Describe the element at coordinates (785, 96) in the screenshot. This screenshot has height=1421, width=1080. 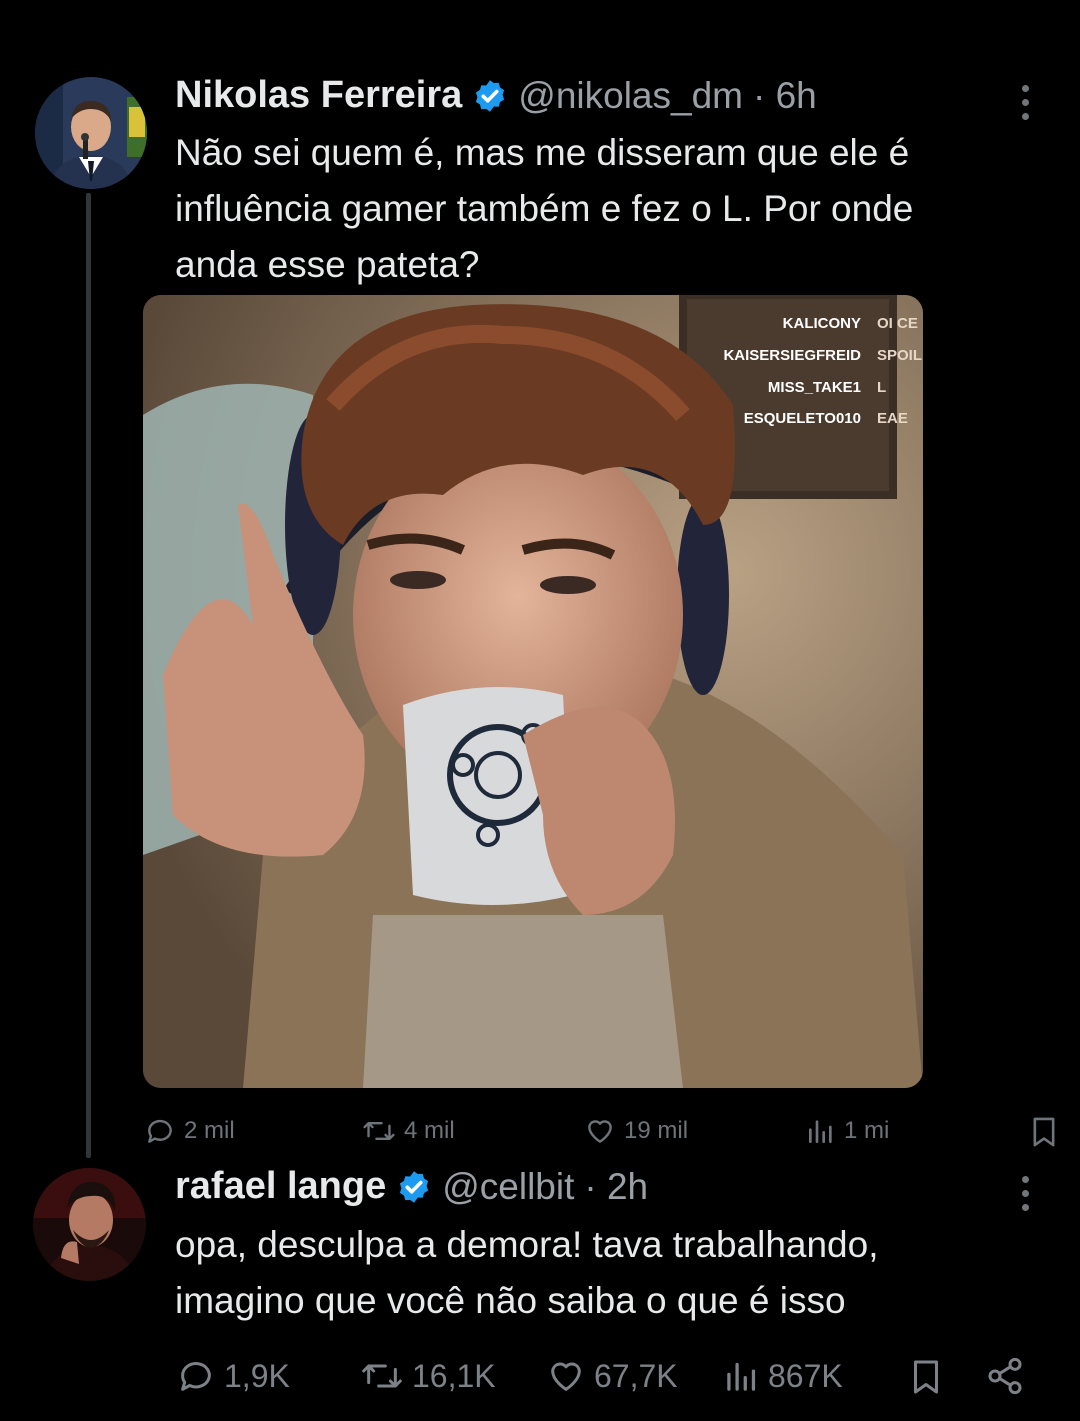
I see `timestamp: · 6h` at that location.